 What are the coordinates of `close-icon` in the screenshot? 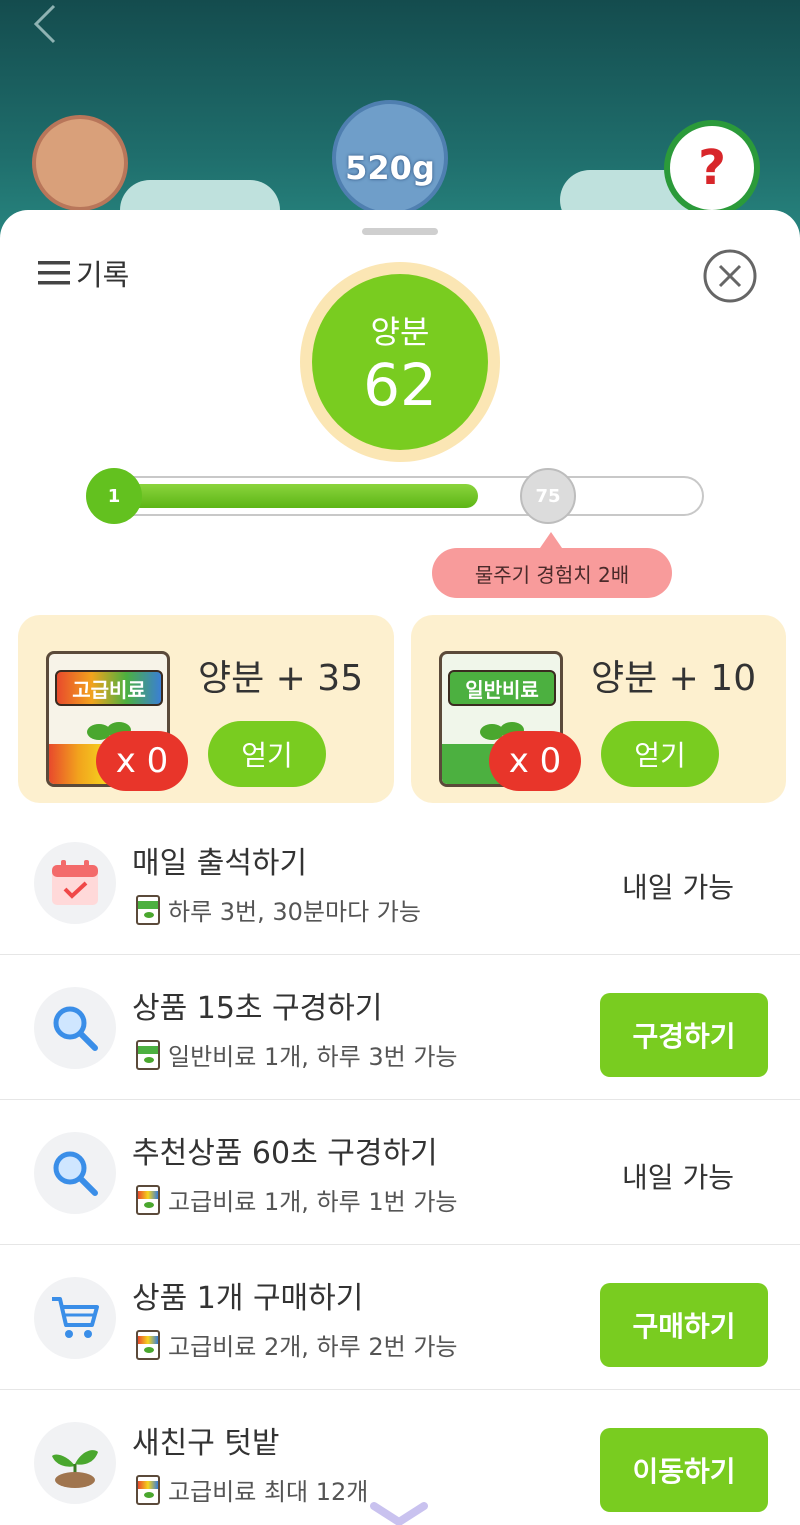 It's located at (730, 276).